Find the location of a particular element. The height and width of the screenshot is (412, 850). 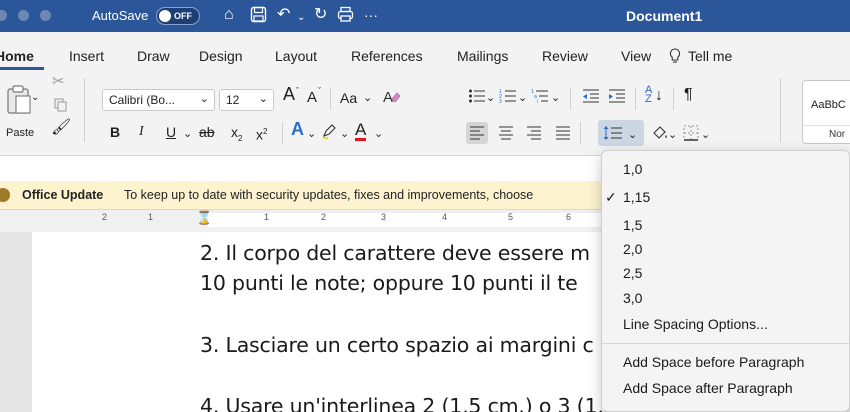

paste-dropdown-icon: ⌄ is located at coordinates (35, 98).